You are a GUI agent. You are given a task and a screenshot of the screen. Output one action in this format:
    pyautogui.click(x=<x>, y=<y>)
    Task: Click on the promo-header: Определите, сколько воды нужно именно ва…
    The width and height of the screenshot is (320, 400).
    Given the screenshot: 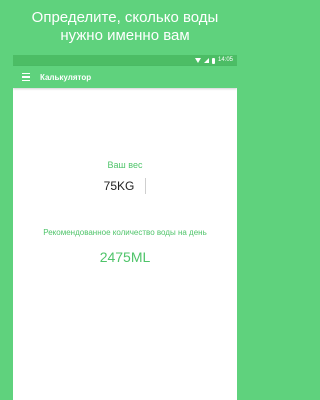 What is the action you would take?
    pyautogui.click(x=125, y=27)
    